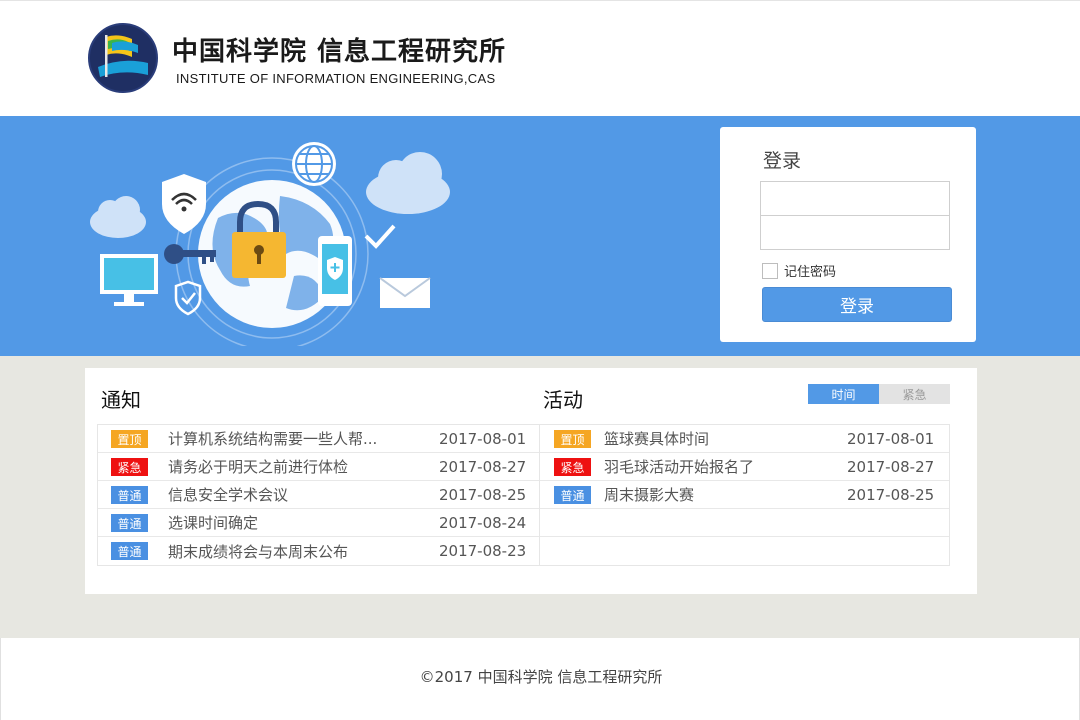 This screenshot has height=720, width=1080. Describe the element at coordinates (258, 466) in the screenshot. I see `notice-title-link: 请务必于明天之前进行体检` at that location.